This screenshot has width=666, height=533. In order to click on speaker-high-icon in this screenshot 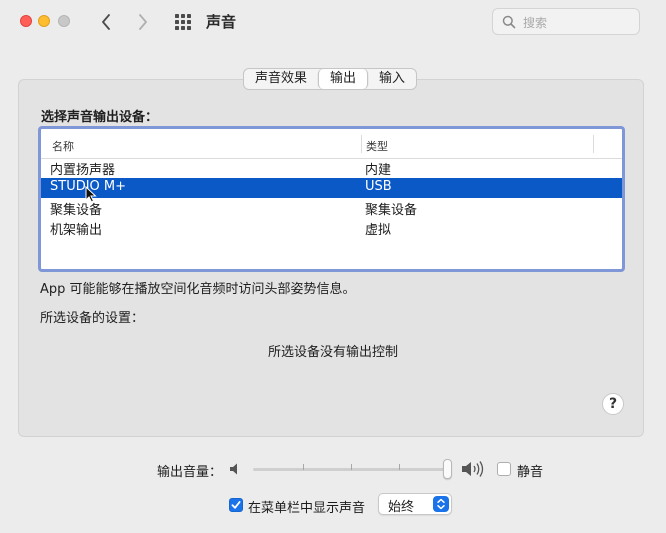, I will do `click(473, 469)`.